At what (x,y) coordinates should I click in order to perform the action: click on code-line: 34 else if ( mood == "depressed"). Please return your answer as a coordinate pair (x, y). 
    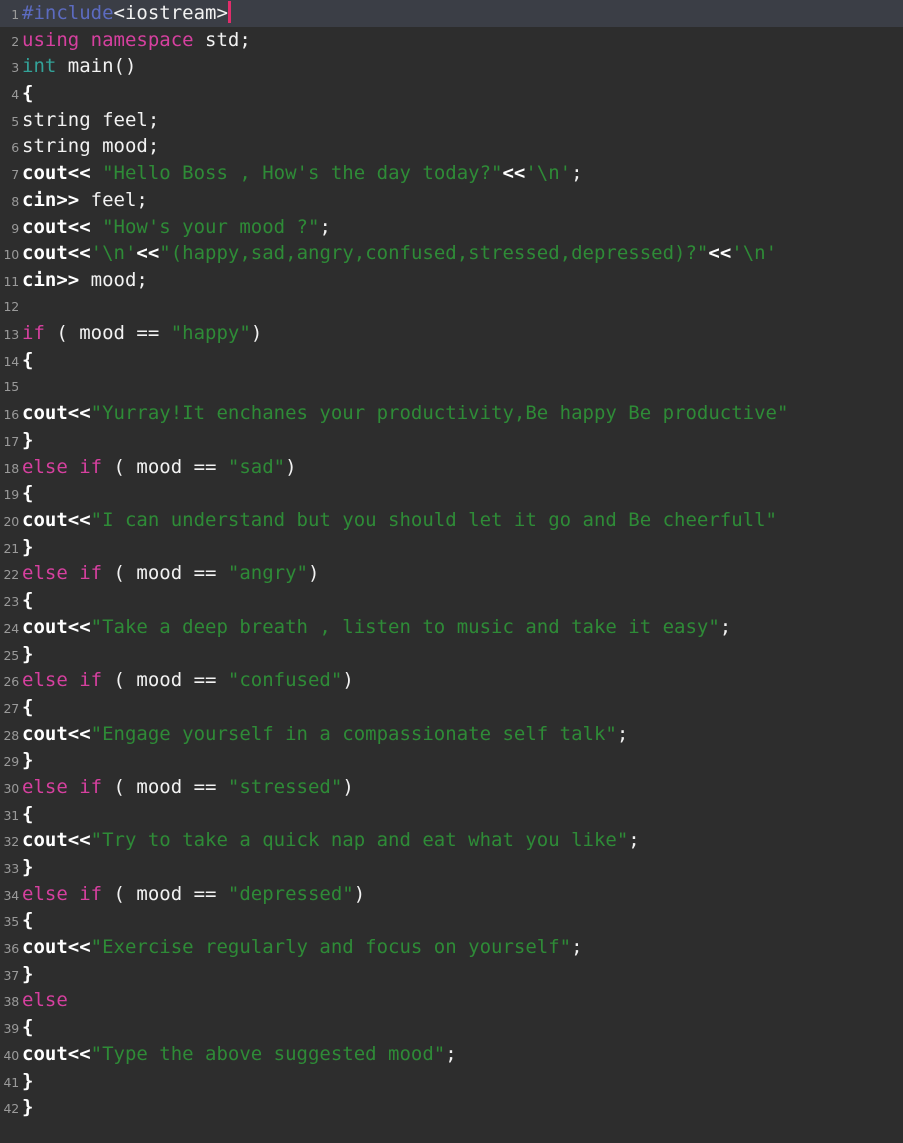
    Looking at the image, I should click on (451, 894).